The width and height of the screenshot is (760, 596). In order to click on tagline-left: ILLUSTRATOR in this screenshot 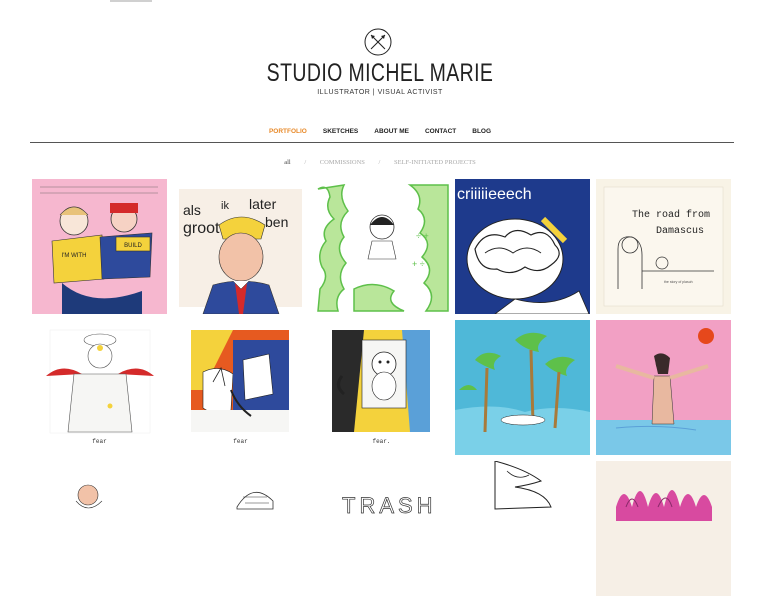, I will do `click(344, 92)`.